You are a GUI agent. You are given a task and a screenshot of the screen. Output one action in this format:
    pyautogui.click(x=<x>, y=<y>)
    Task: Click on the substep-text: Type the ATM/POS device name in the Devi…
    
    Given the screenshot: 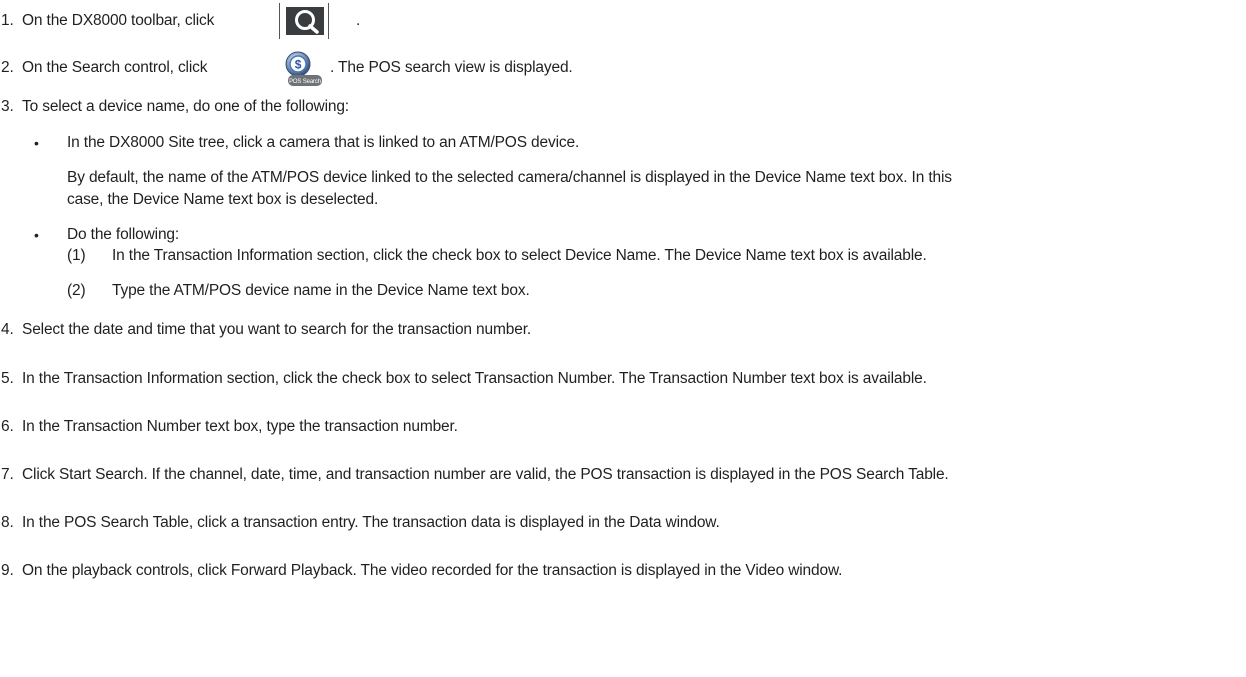 What is the action you would take?
    pyautogui.click(x=321, y=290)
    